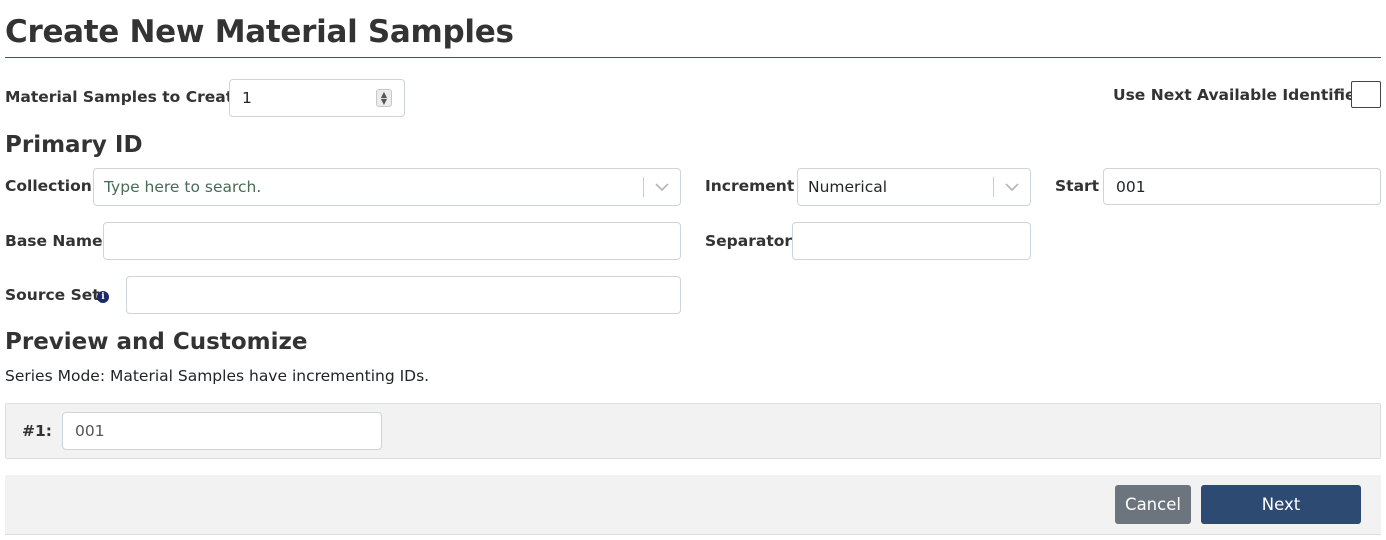 This screenshot has height=540, width=1386. Describe the element at coordinates (103, 297) in the screenshot. I see `info-icon: i` at that location.